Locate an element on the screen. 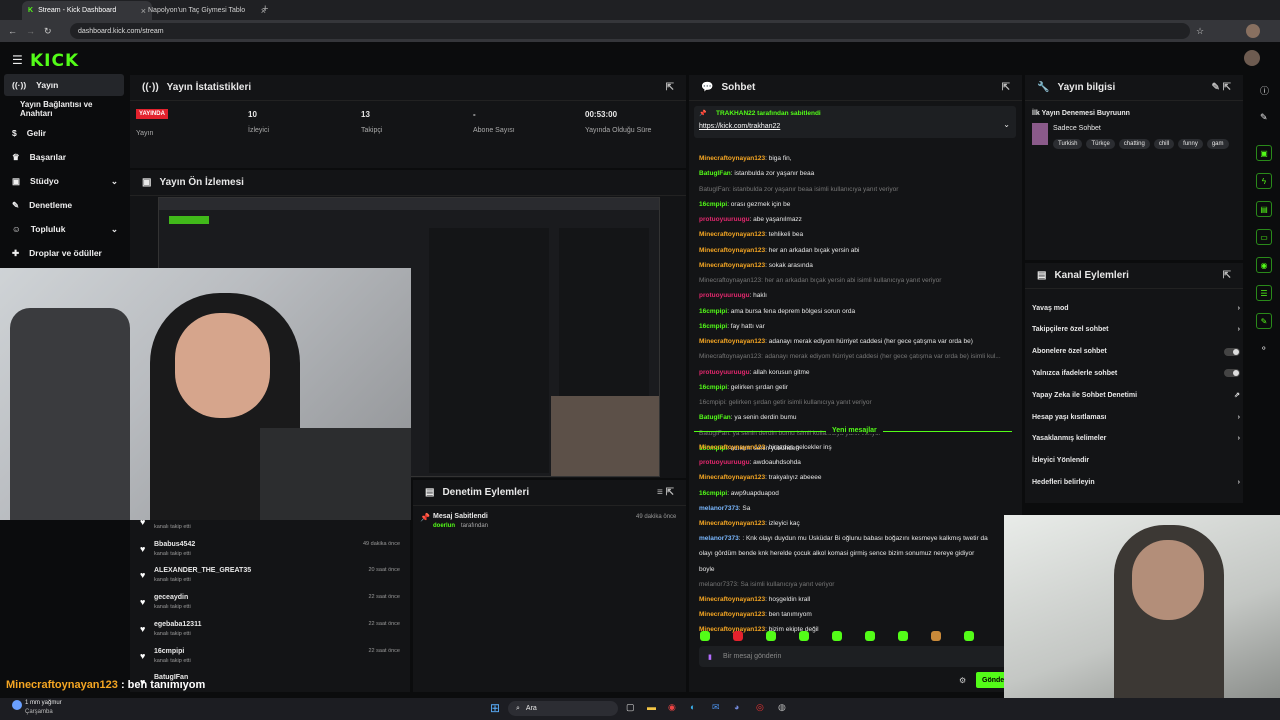 This screenshot has width=1280, height=720. new-tab-icon: + is located at coordinates (265, 9).